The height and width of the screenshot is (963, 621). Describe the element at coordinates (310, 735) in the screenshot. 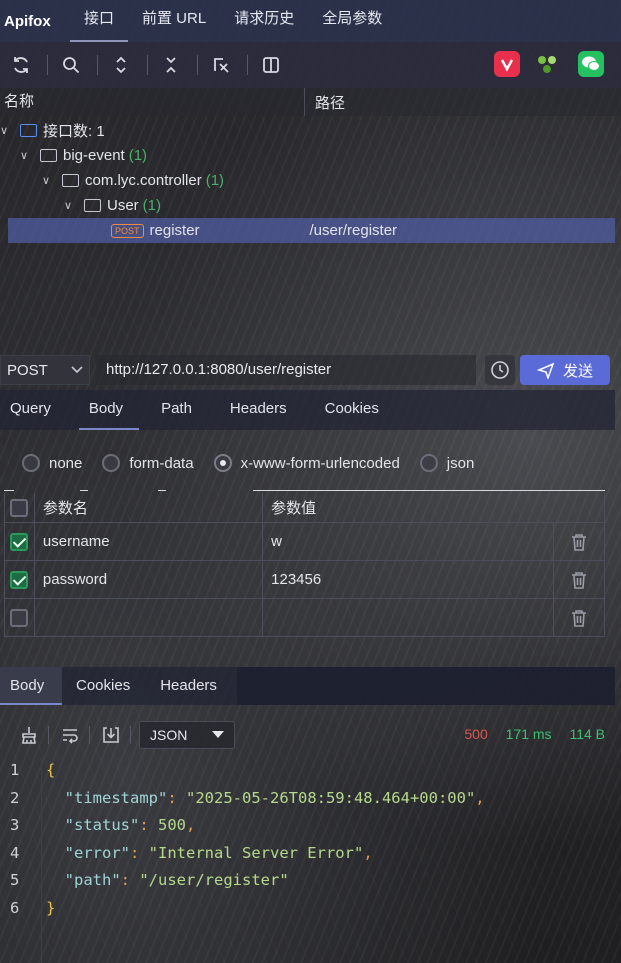

I see `response-toolbar: JSON 500 171 ms 114 B` at that location.